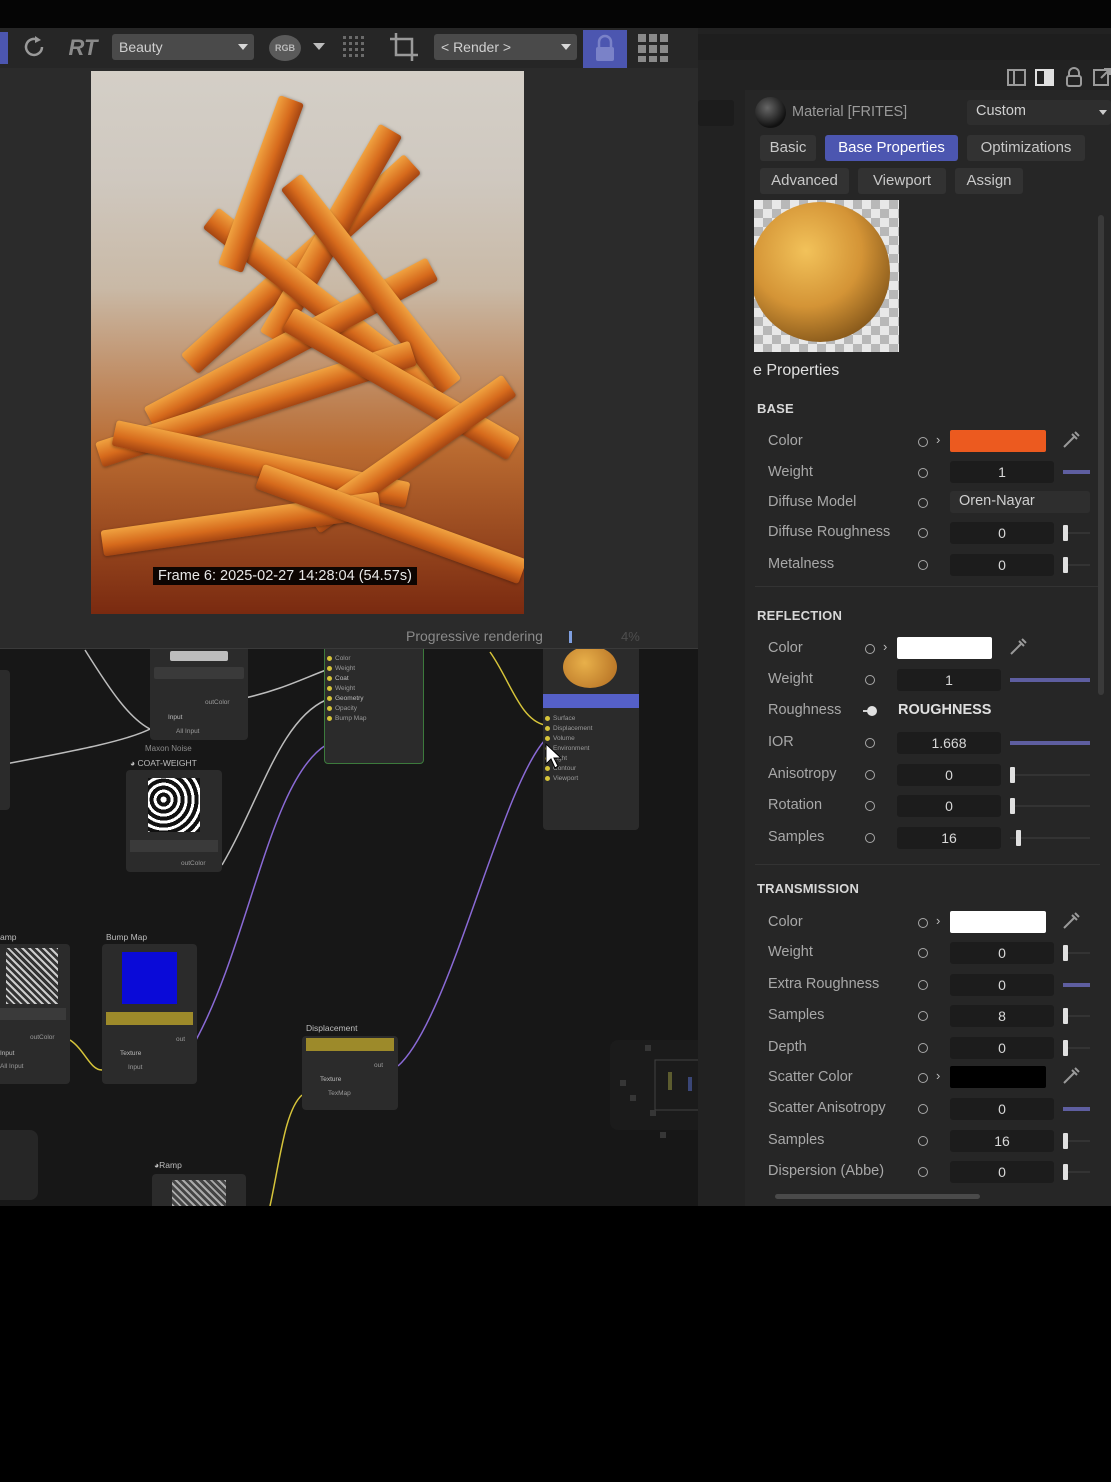  I want to click on depth-field: 0, so click(1002, 1048).